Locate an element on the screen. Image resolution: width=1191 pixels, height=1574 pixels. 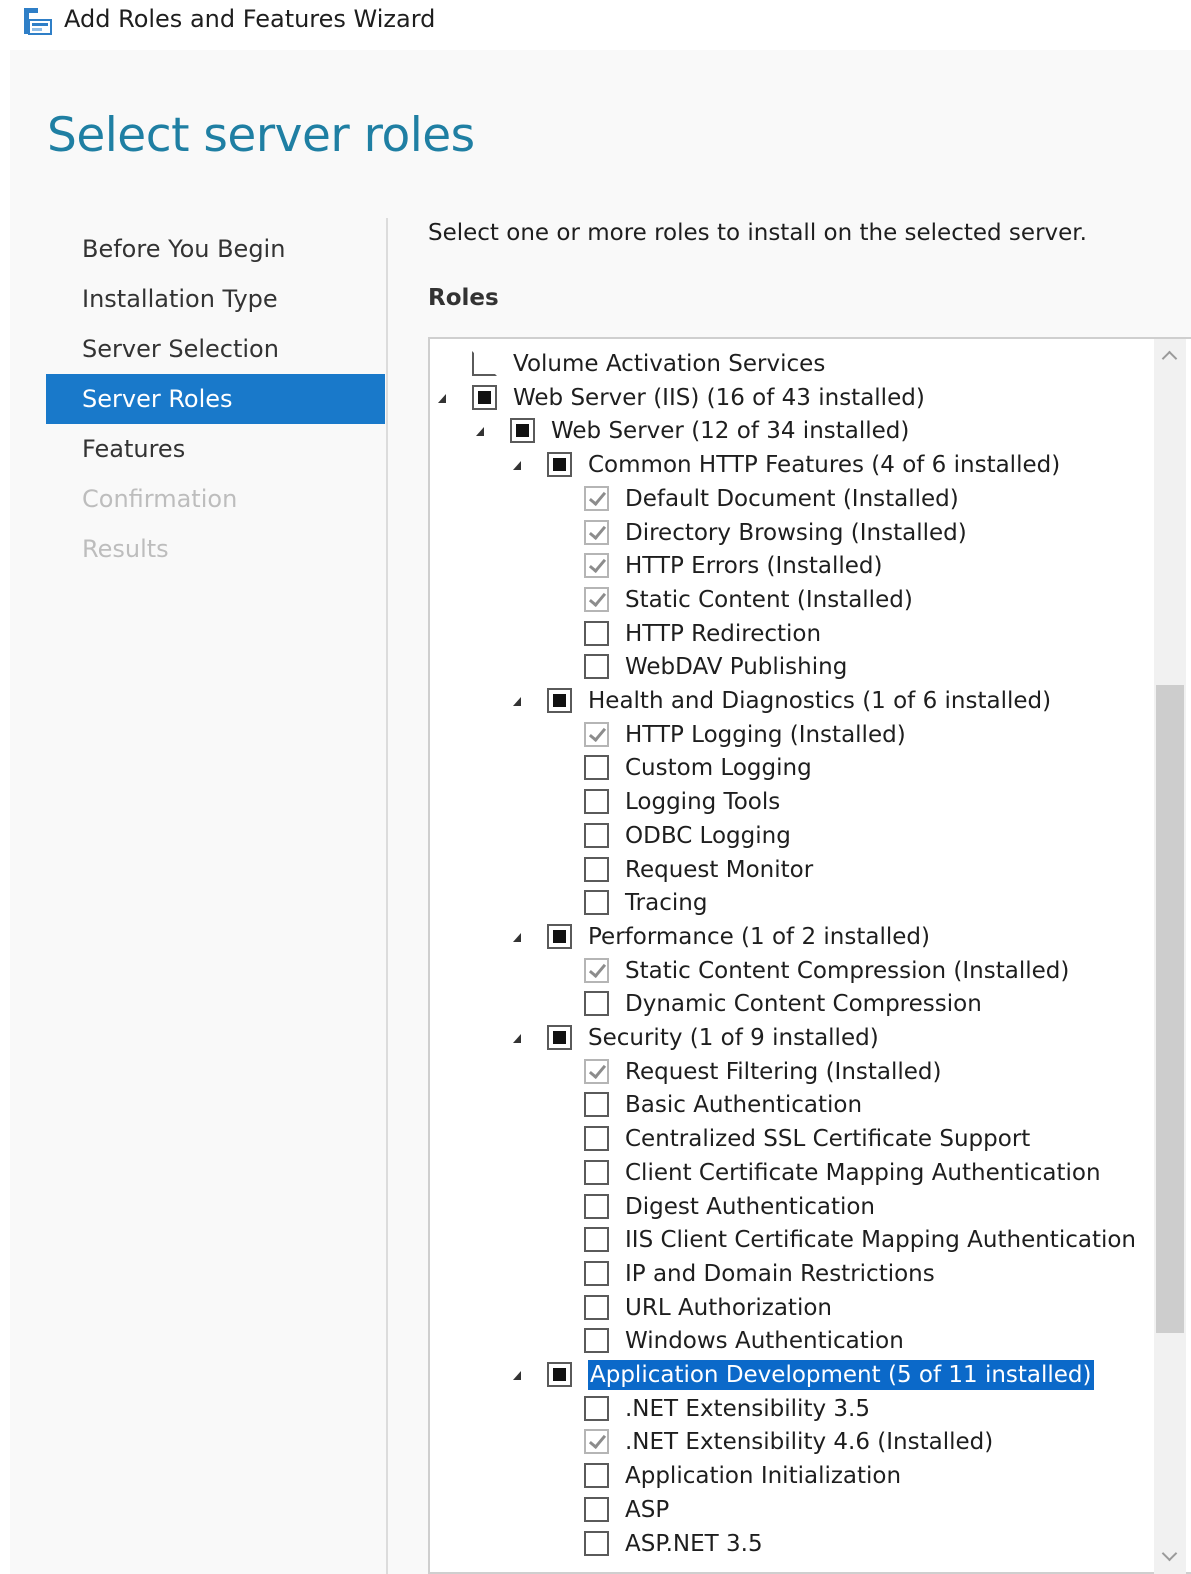
role-tree-item: URL Authorization is located at coordinates (800, 1309).